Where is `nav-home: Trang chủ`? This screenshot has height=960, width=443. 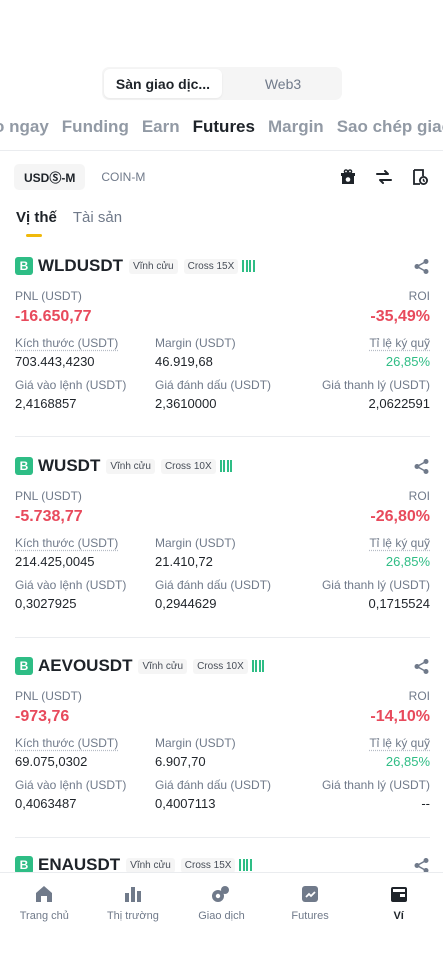
nav-home: Trang chủ is located at coordinates (44, 902).